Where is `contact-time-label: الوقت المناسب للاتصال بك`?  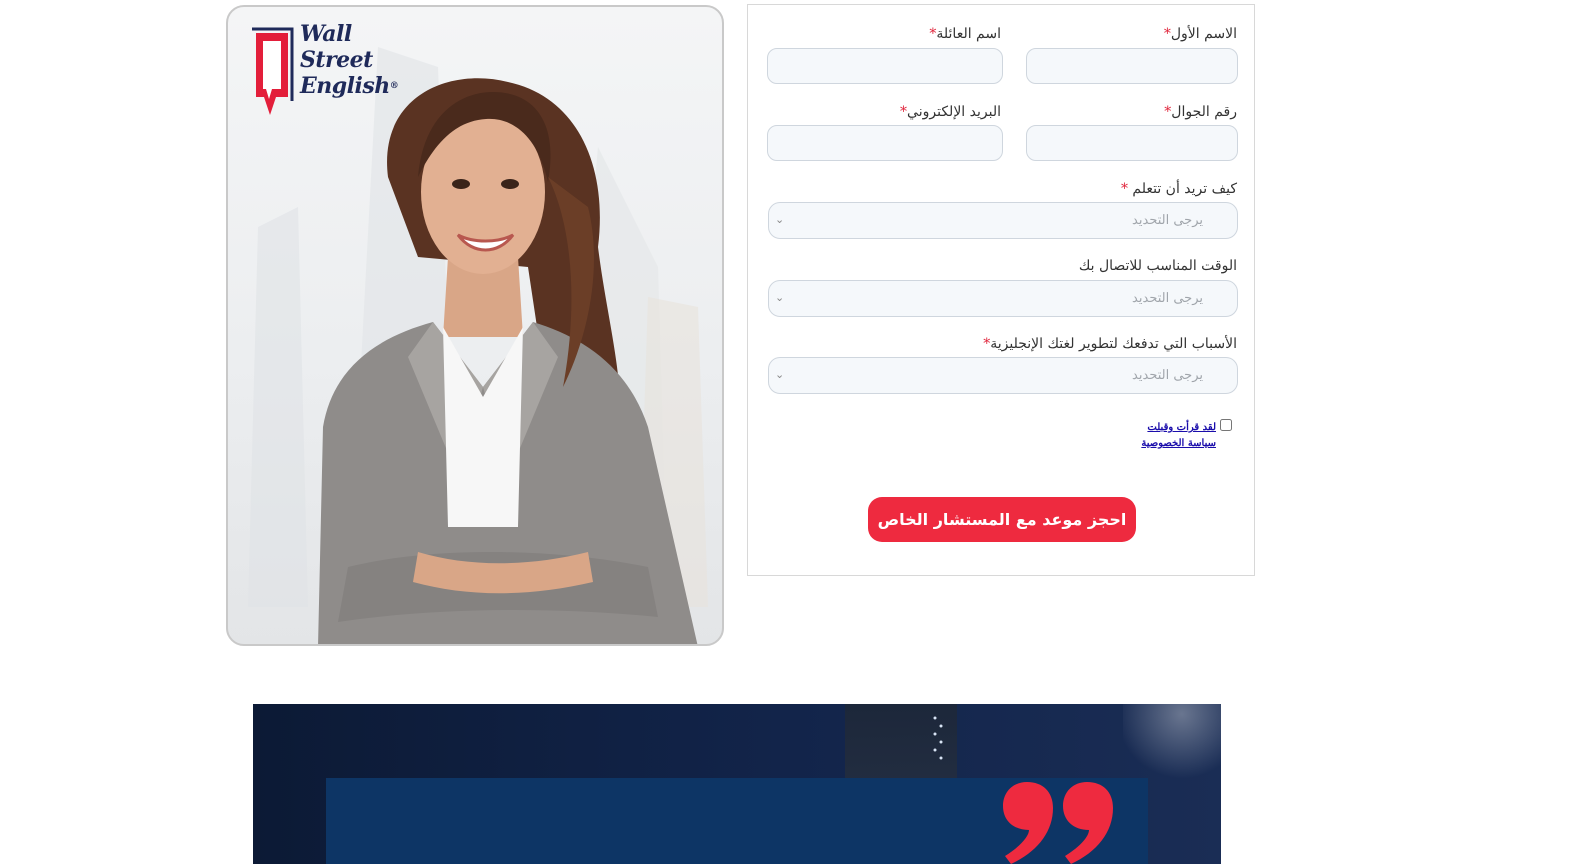
contact-time-label: الوقت المناسب للاتصال بك is located at coordinates (1158, 266).